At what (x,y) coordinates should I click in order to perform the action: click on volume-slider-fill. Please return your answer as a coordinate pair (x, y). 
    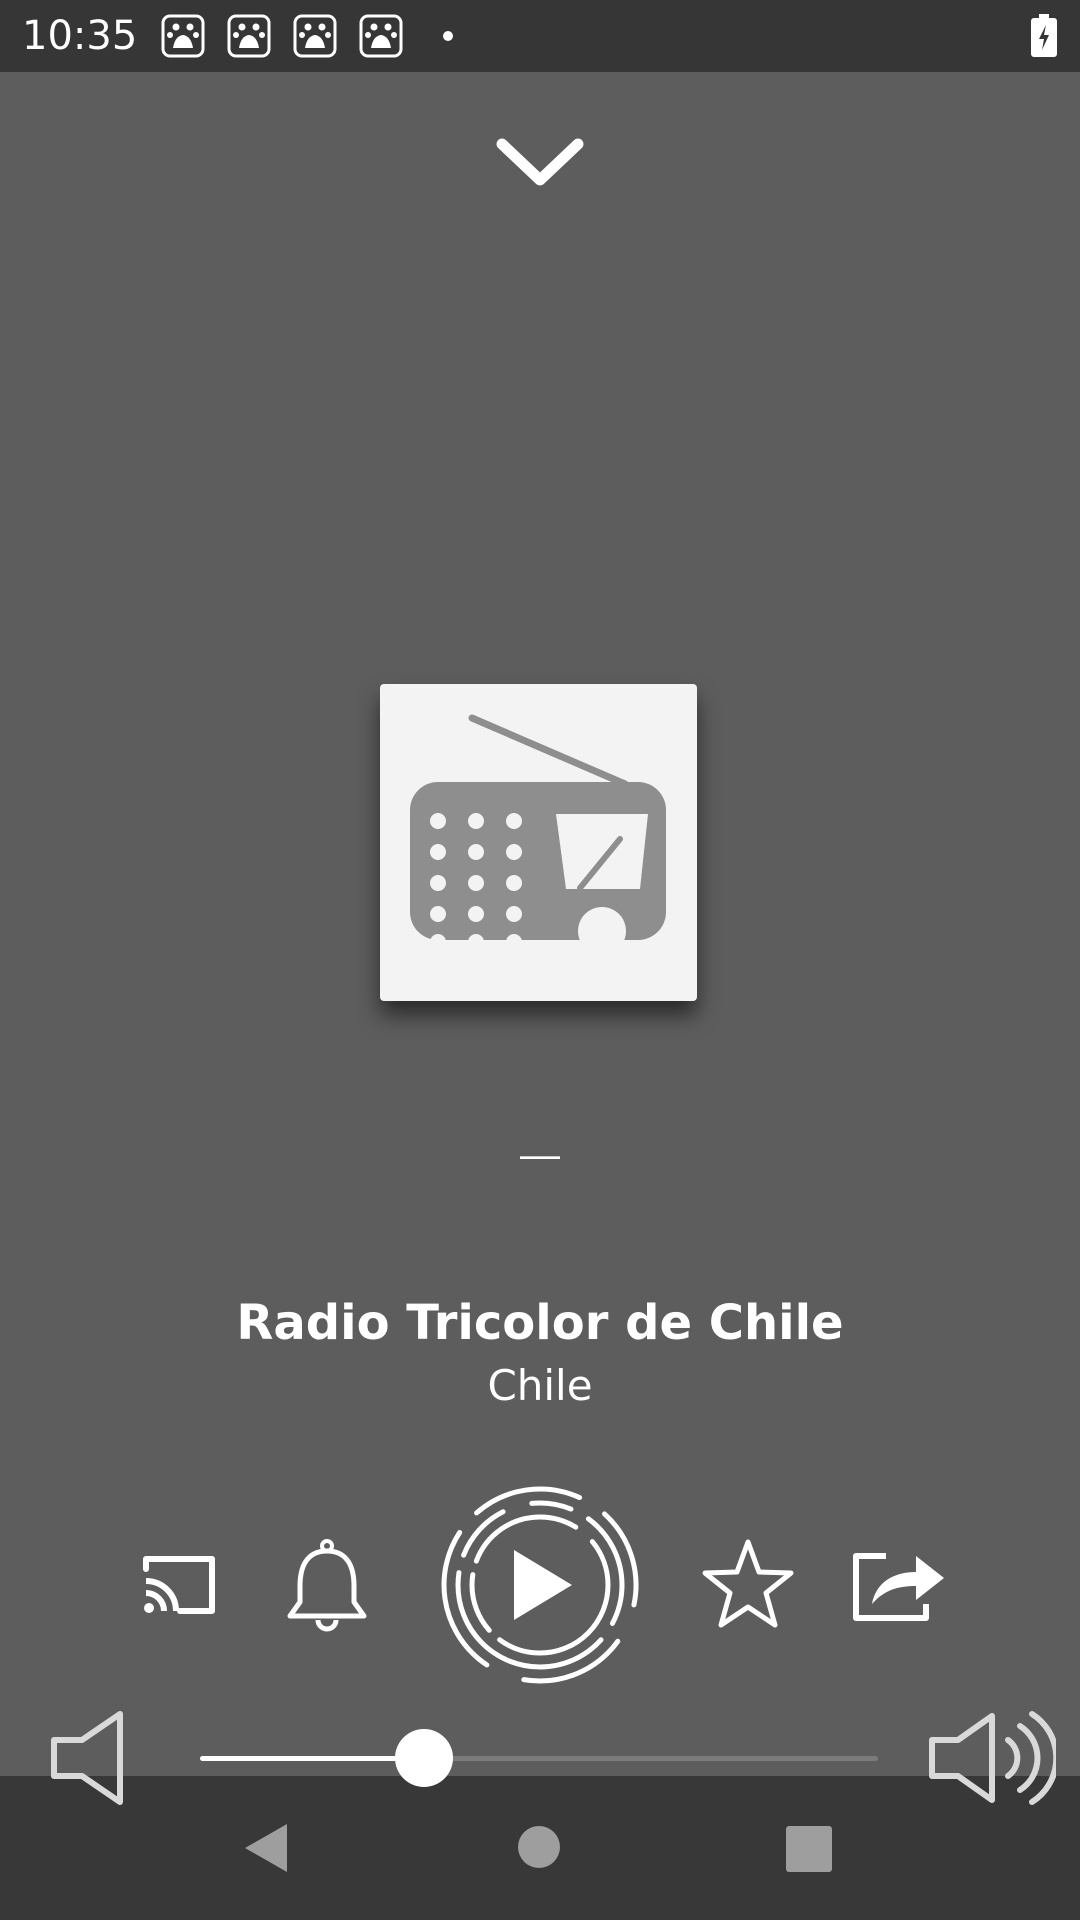
    Looking at the image, I should click on (312, 1758).